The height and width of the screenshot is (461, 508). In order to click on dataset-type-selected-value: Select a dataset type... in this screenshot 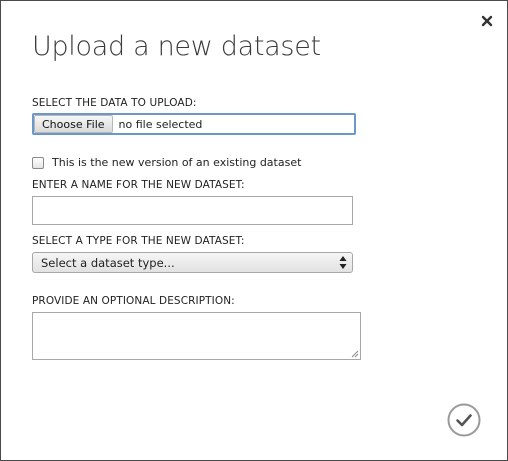, I will do `click(108, 262)`.